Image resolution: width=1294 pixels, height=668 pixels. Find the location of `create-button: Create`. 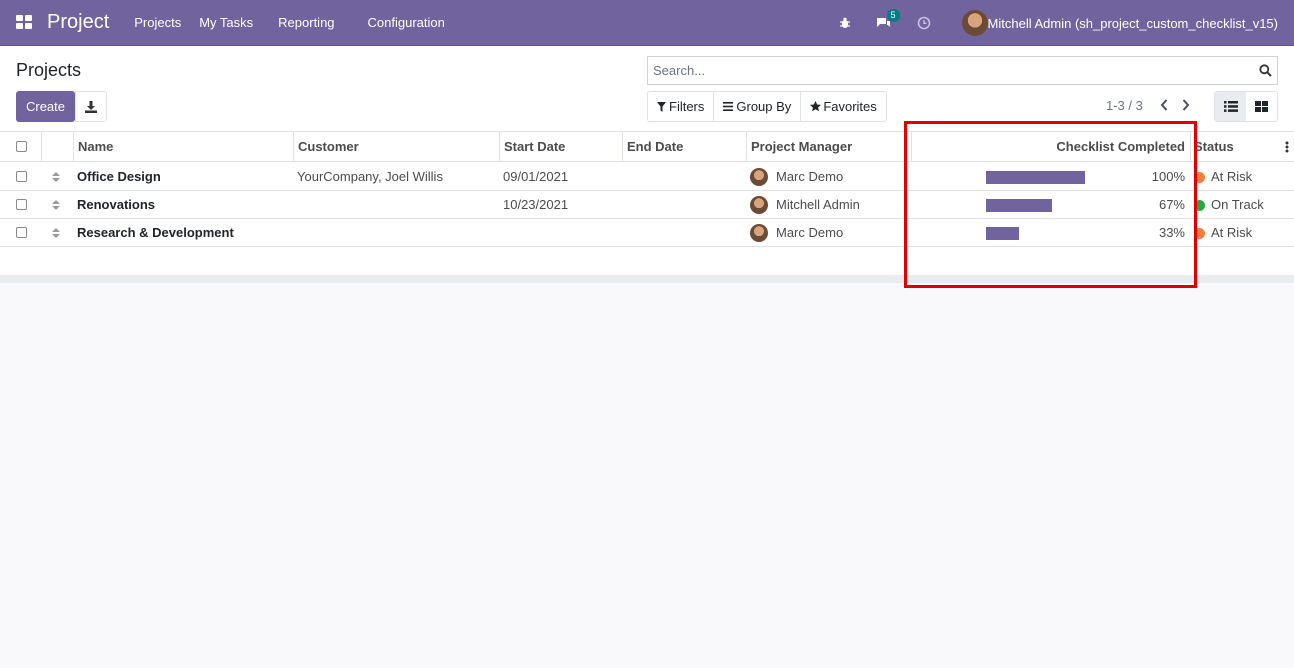

create-button: Create is located at coordinates (45, 106).